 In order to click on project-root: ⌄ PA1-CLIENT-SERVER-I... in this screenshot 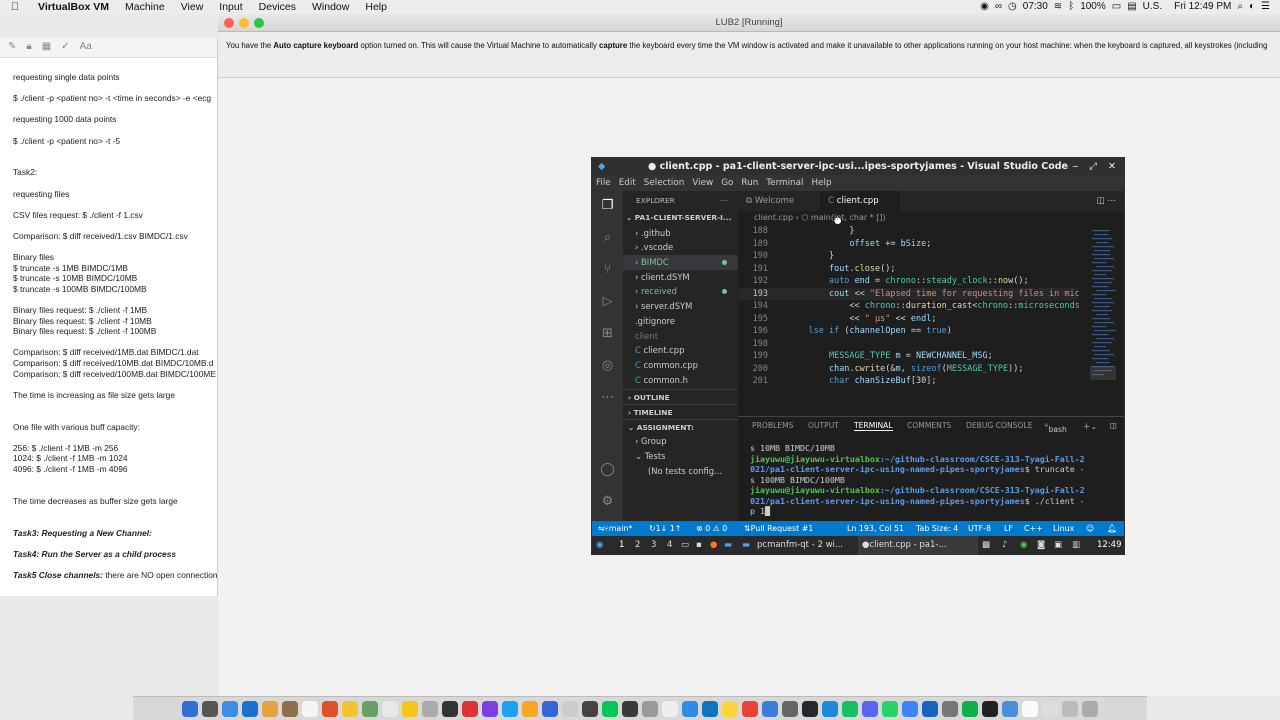, I will do `click(680, 218)`.